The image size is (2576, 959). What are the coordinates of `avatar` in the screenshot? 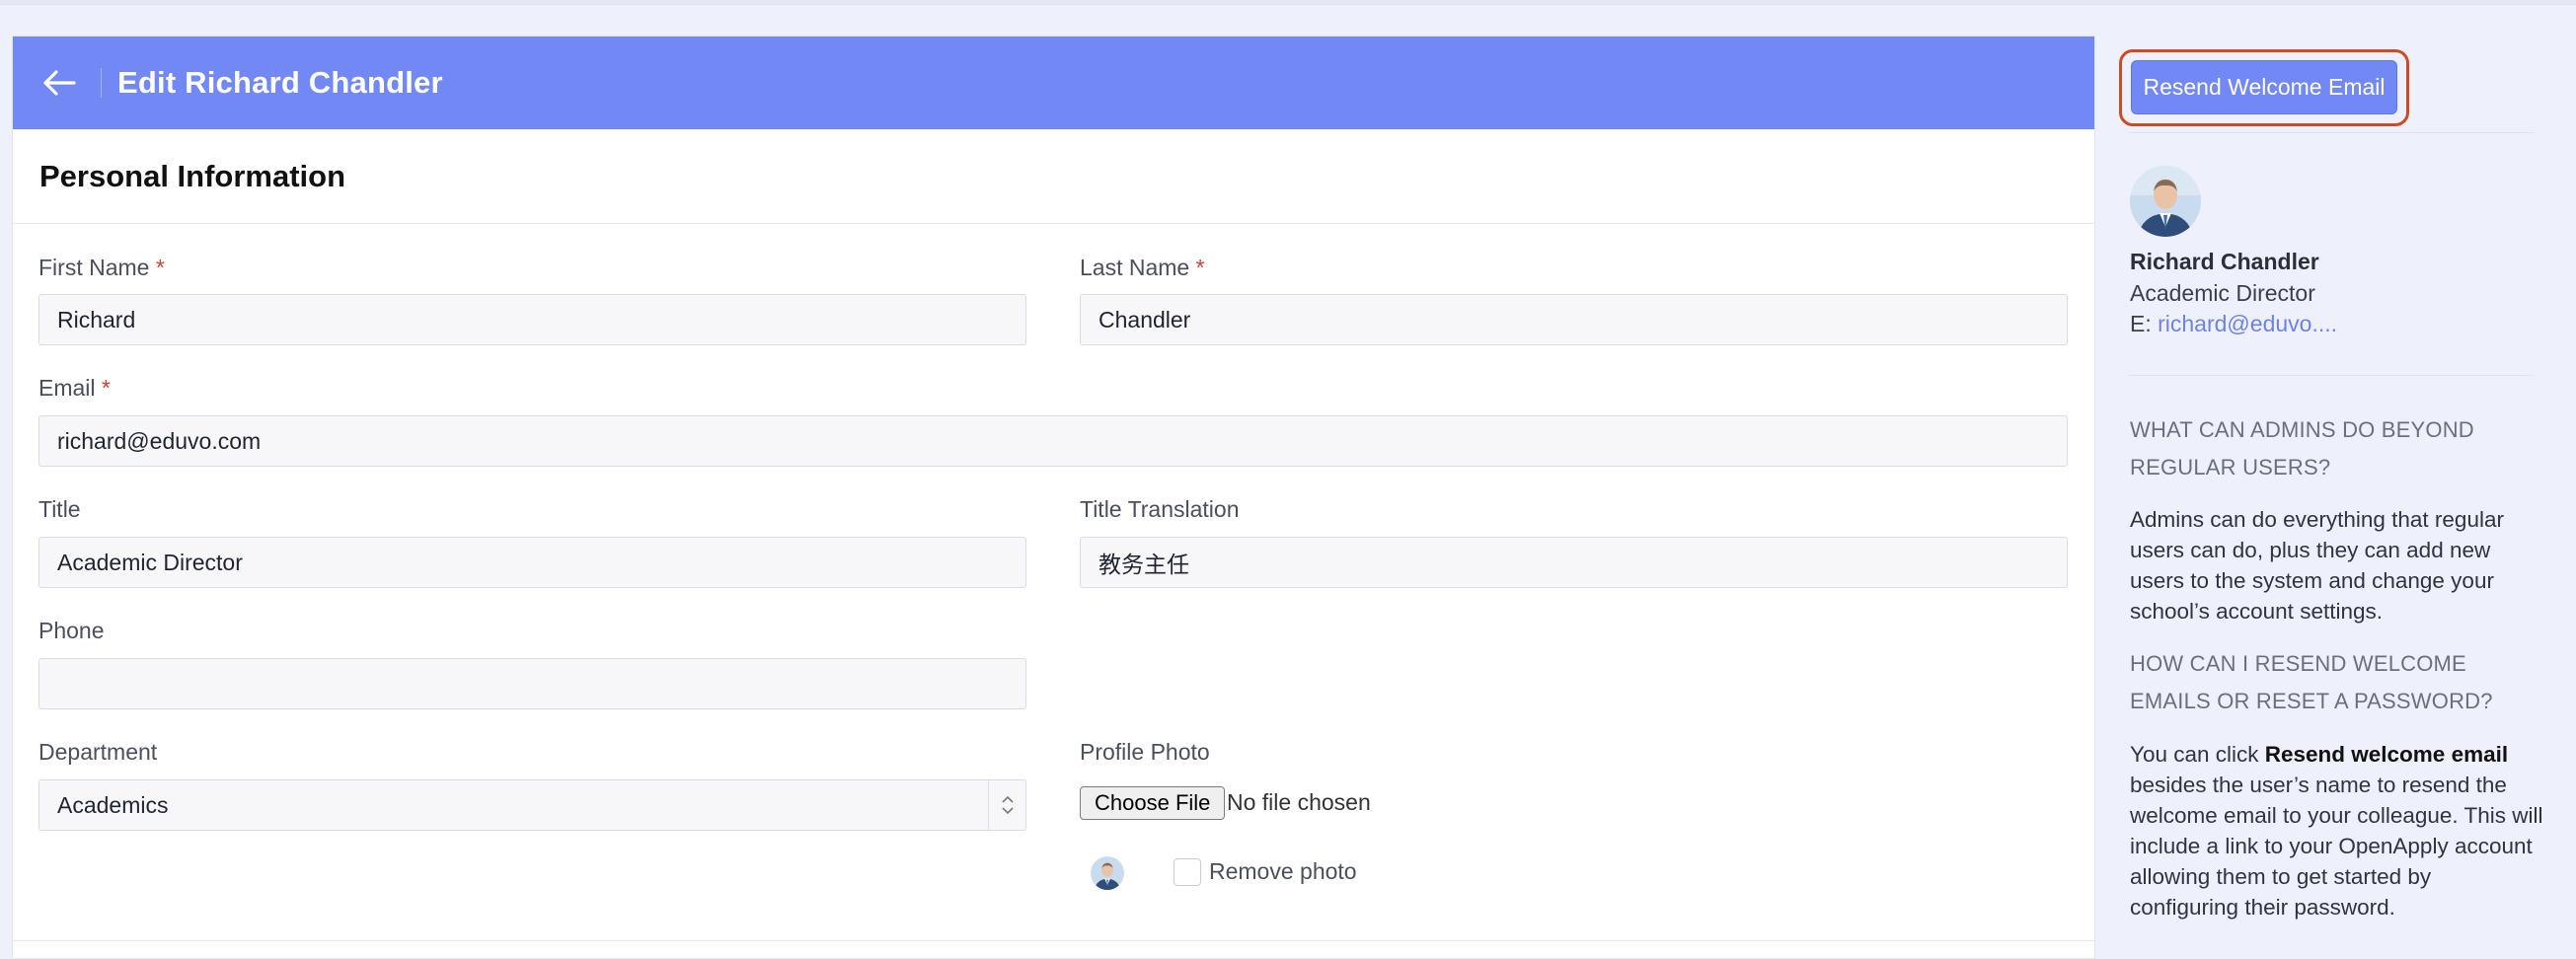 It's located at (2165, 202).